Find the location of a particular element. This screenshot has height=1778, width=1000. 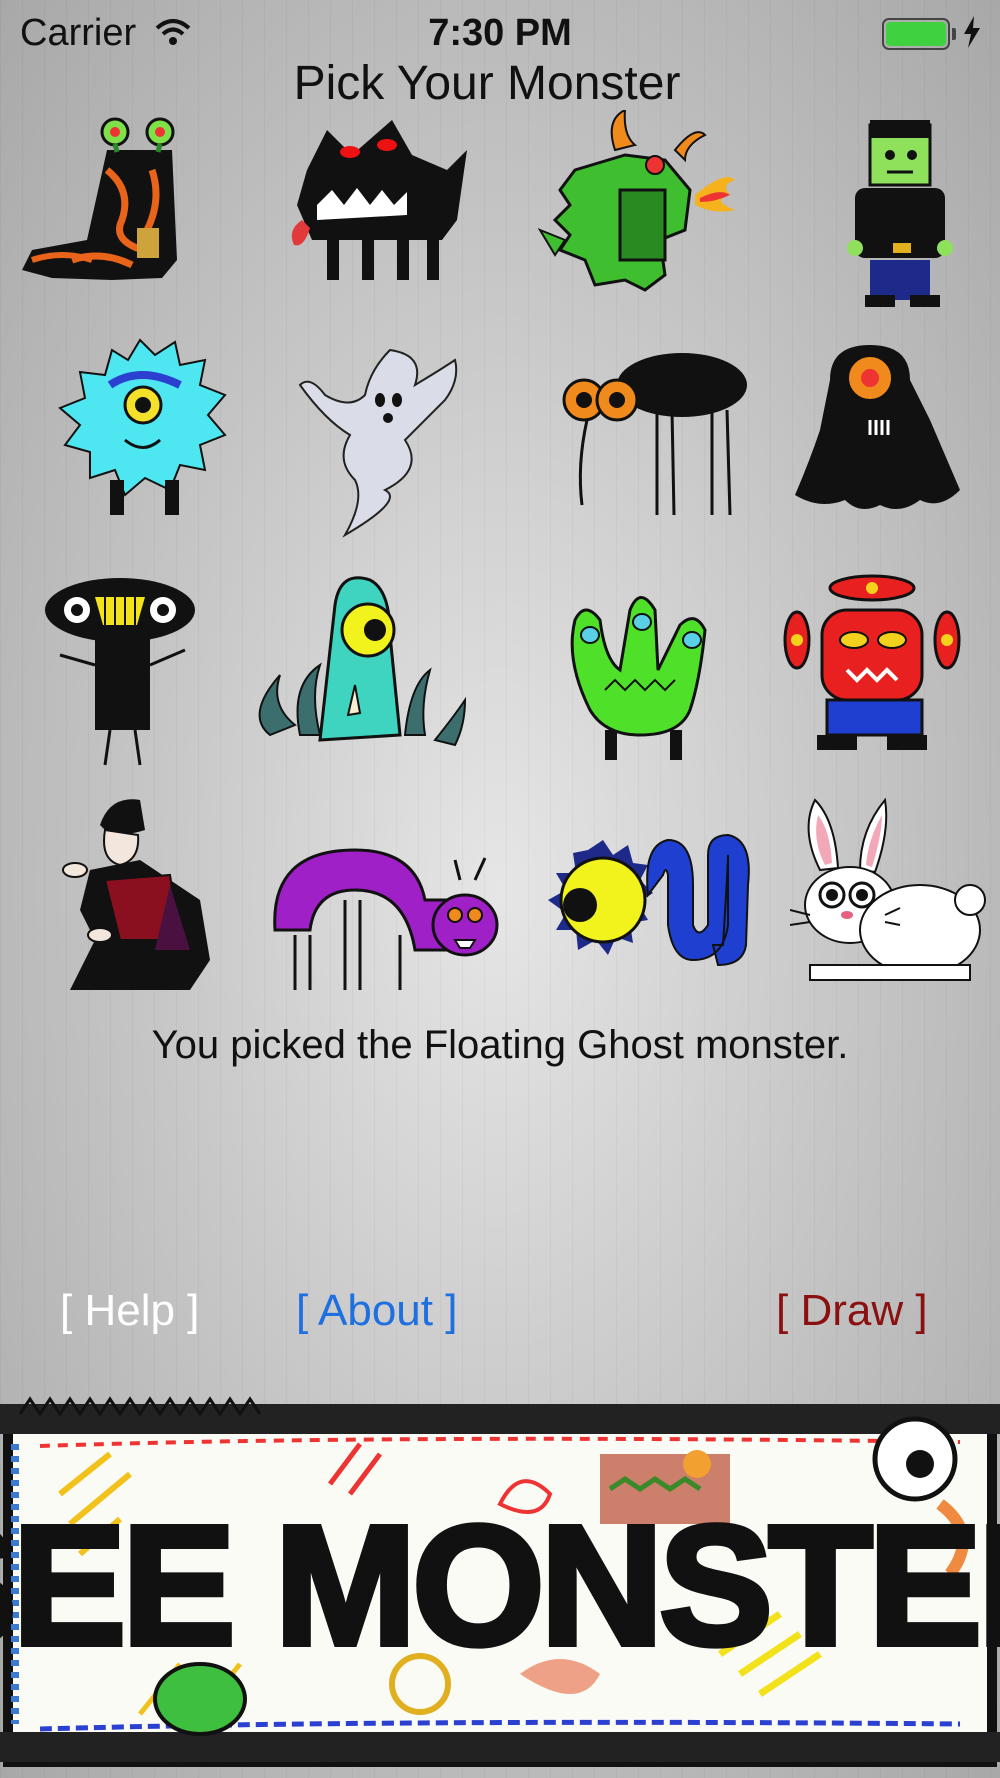

monster-cyclops is located at coordinates (895, 440).